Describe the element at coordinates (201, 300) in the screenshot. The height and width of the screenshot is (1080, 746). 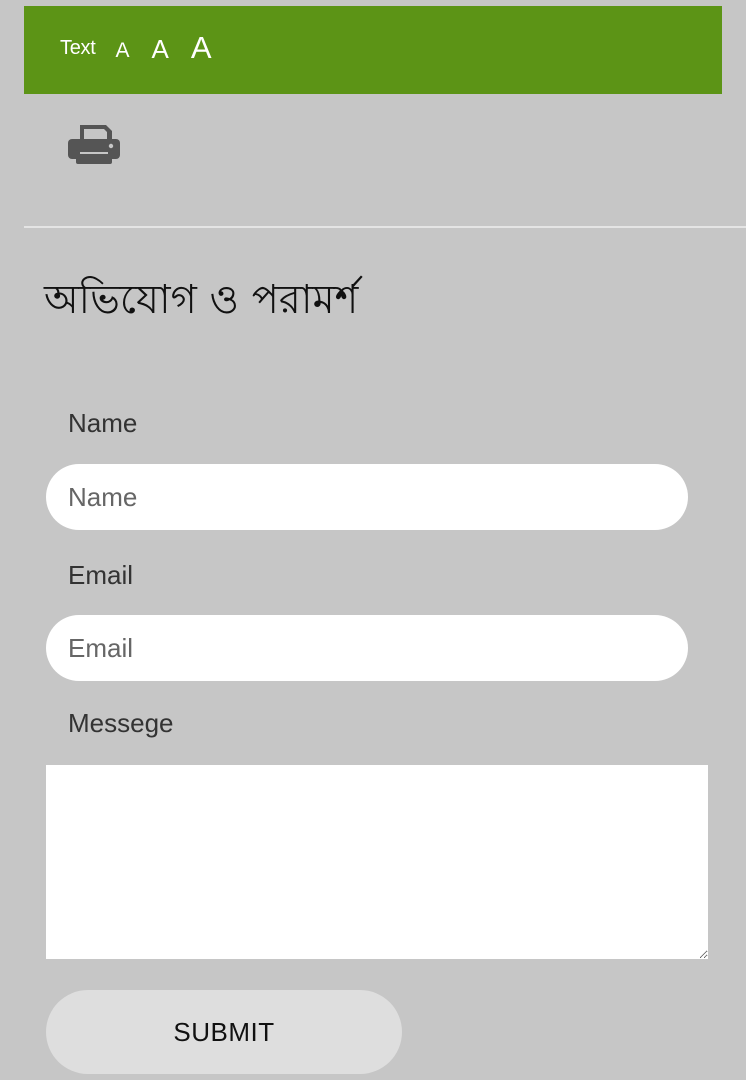
I see `page-title: অভিযোগ ও পরামর্শ` at that location.